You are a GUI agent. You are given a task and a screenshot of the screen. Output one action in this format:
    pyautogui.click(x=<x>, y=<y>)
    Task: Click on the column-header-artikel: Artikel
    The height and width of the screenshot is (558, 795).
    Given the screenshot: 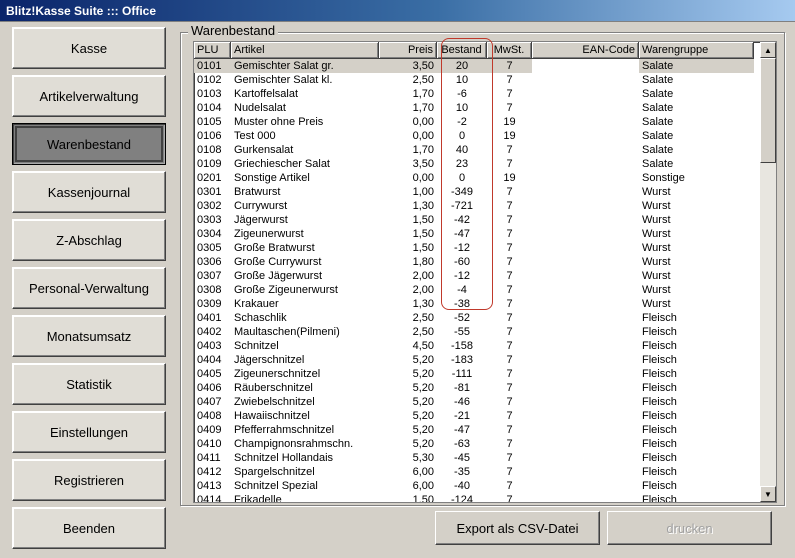 What is the action you would take?
    pyautogui.click(x=305, y=50)
    